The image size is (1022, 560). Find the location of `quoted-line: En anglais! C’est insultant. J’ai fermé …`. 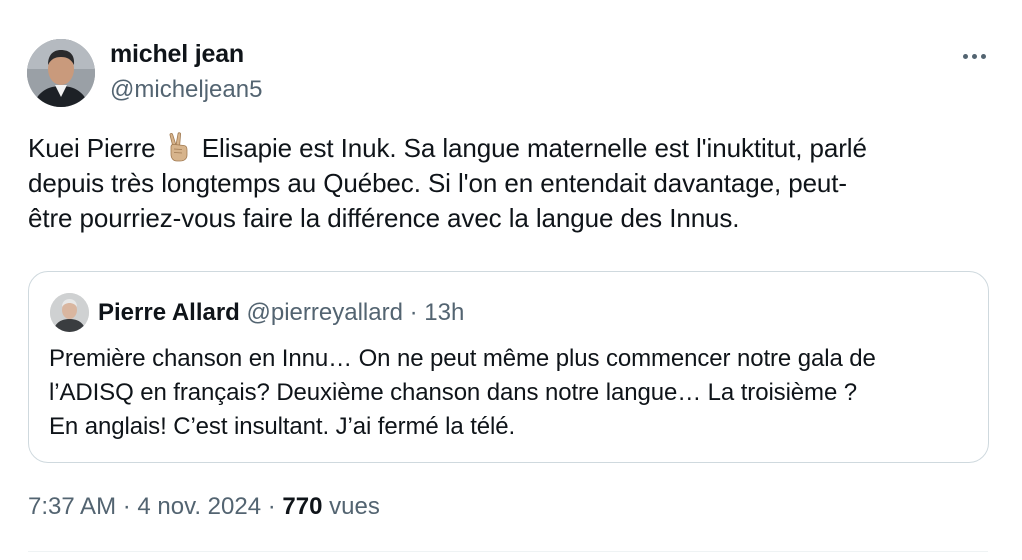

quoted-line: En anglais! C’est insultant. J’ai fermé … is located at coordinates (282, 426).